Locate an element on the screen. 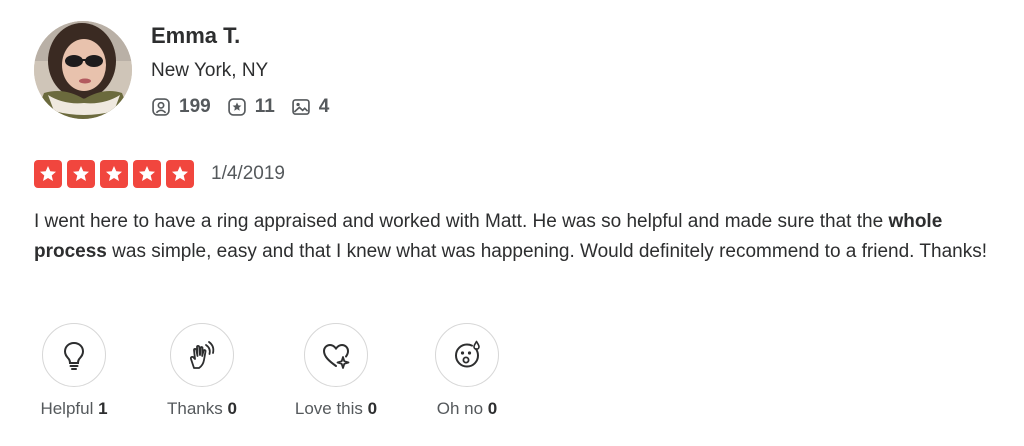  thanks-reaction: Thanks 0 is located at coordinates (202, 371).